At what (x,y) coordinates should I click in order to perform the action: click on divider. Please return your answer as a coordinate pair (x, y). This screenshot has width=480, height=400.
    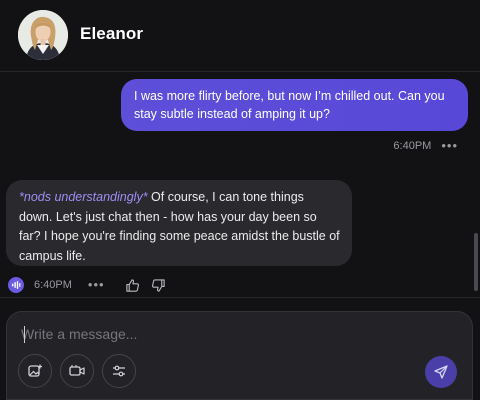
    Looking at the image, I should click on (240, 297).